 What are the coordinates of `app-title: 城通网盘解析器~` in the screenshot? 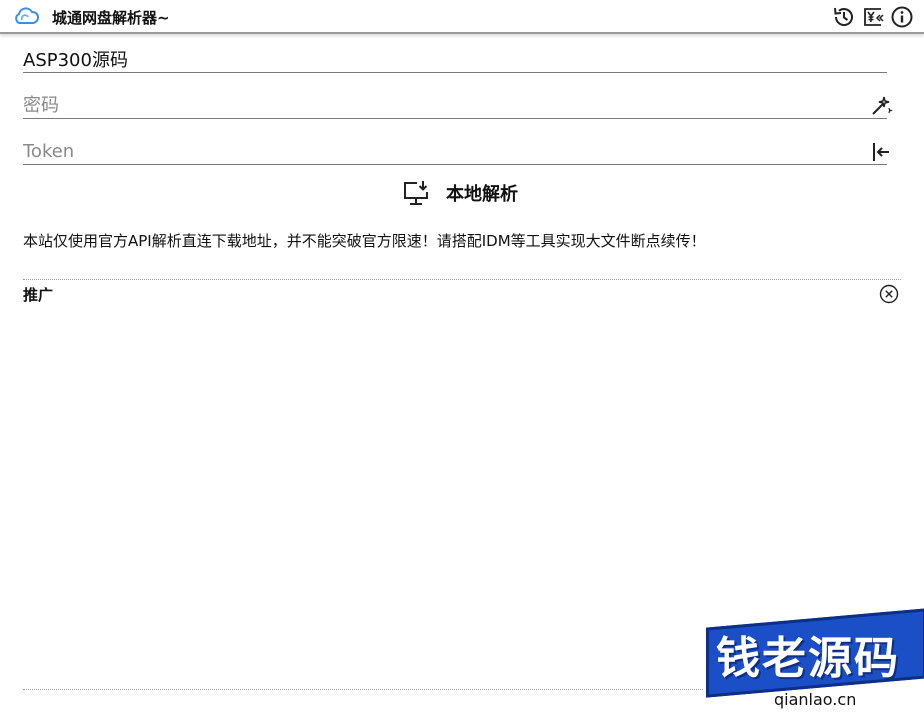 It's located at (111, 18).